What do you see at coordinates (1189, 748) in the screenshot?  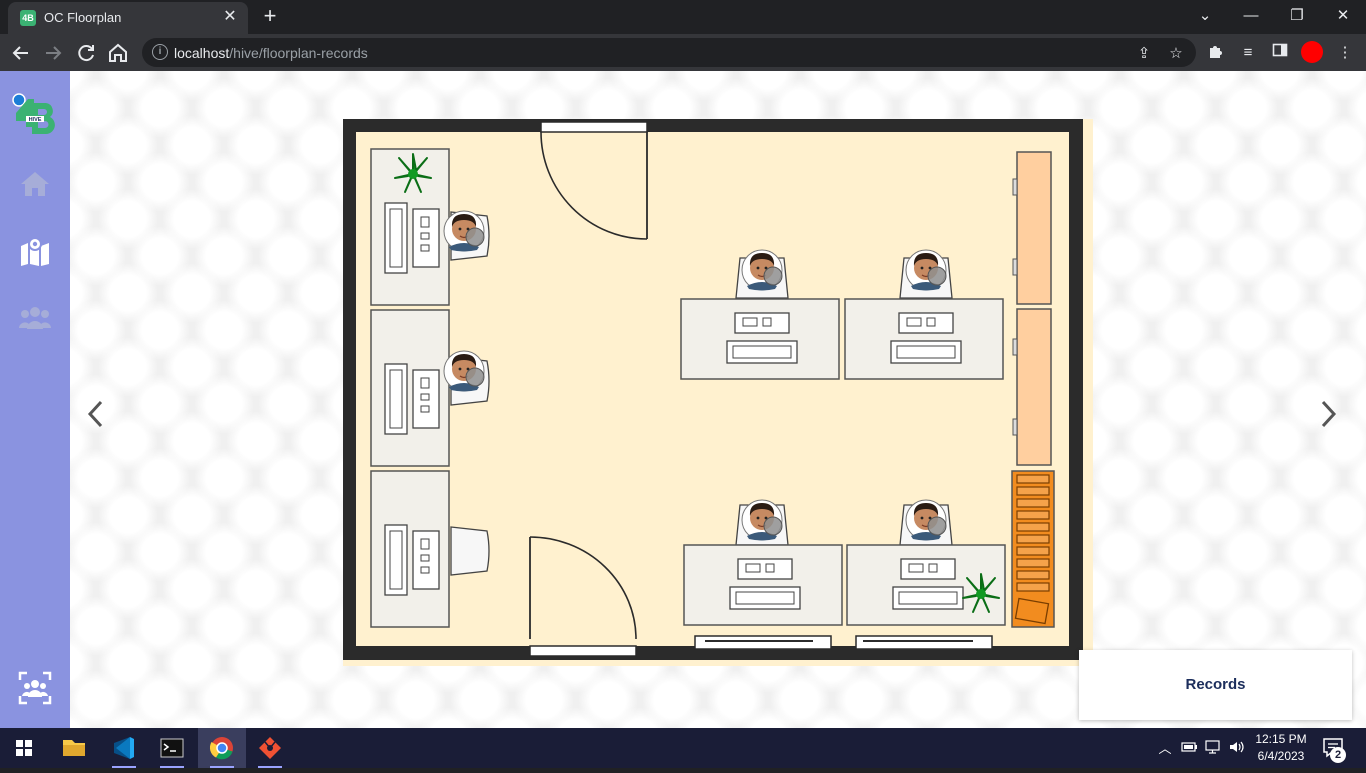 I see `battery-icon` at bounding box center [1189, 748].